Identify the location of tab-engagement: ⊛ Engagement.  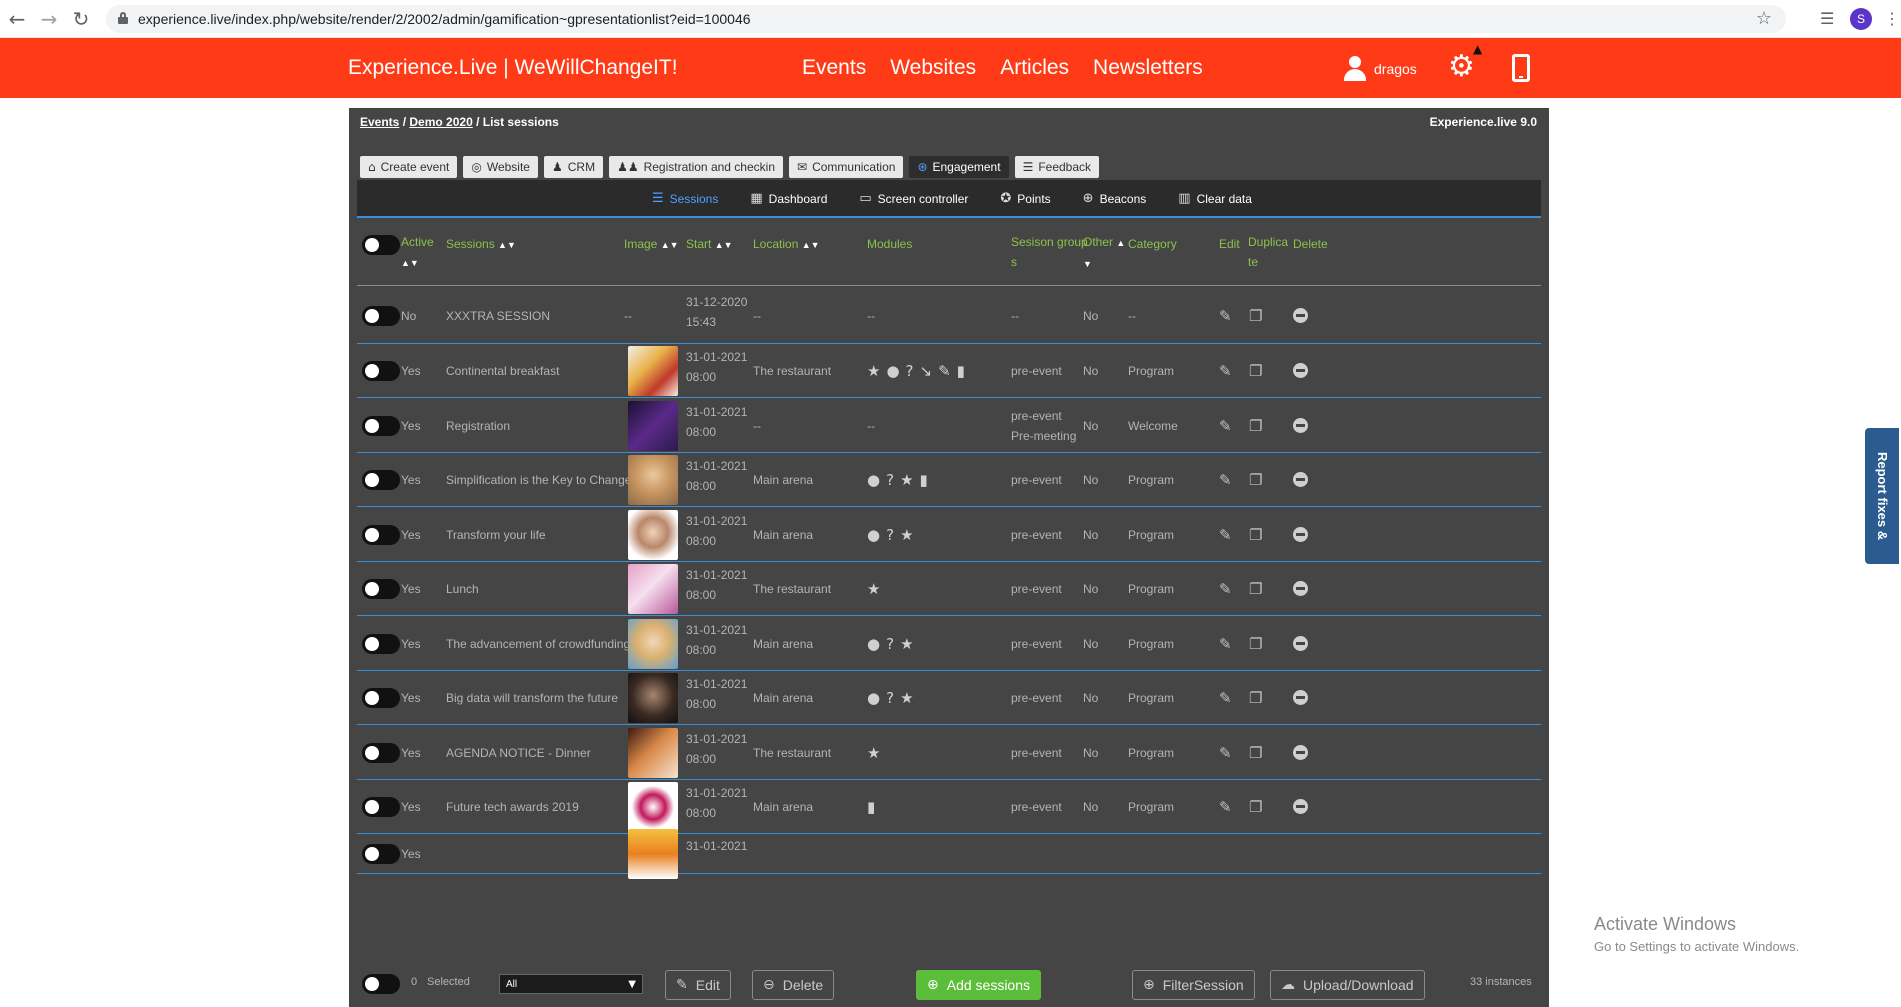
(959, 167).